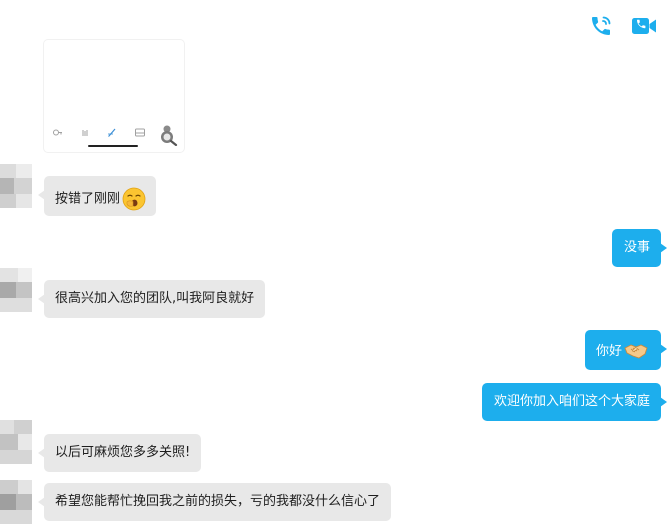 This screenshot has width=669, height=532. I want to click on message-text: 欢迎你加入咱们这个大家庭, so click(572, 401).